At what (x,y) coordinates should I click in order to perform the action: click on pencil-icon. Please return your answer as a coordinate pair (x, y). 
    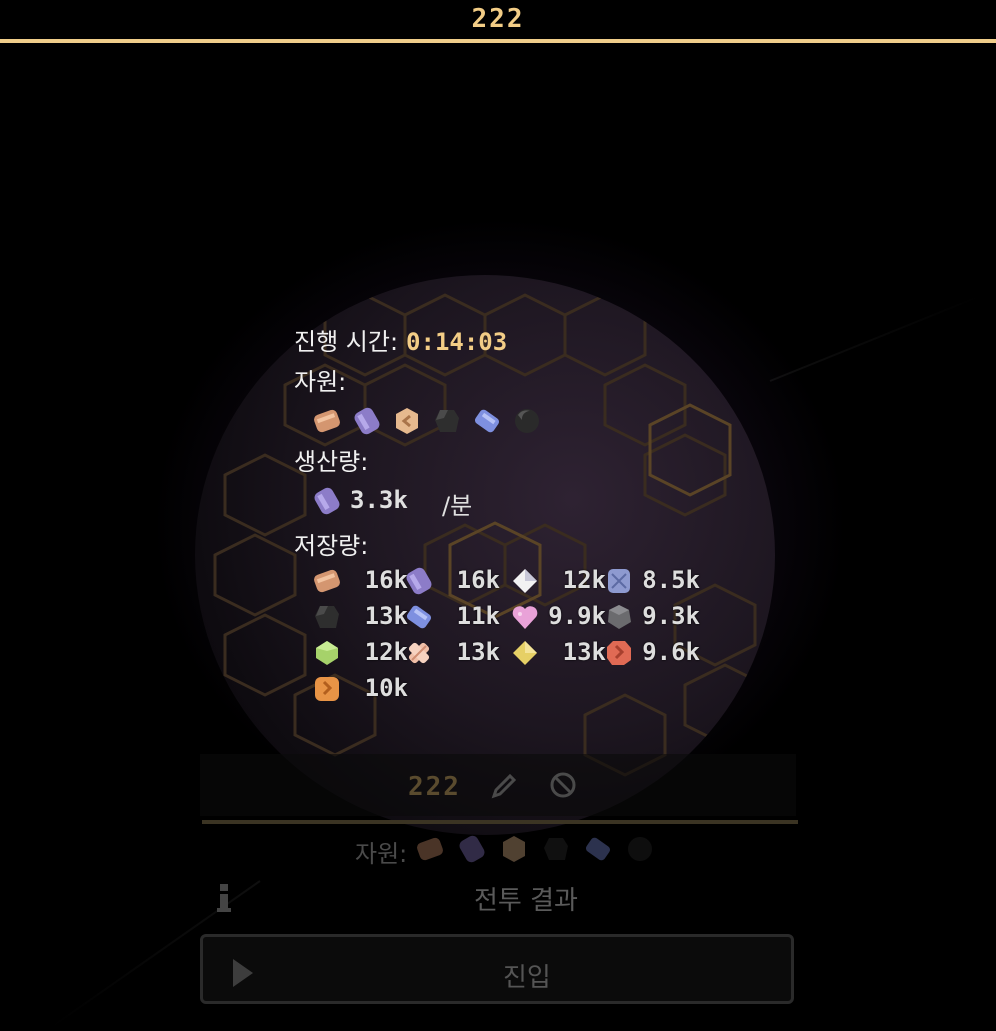
    Looking at the image, I should click on (504, 786).